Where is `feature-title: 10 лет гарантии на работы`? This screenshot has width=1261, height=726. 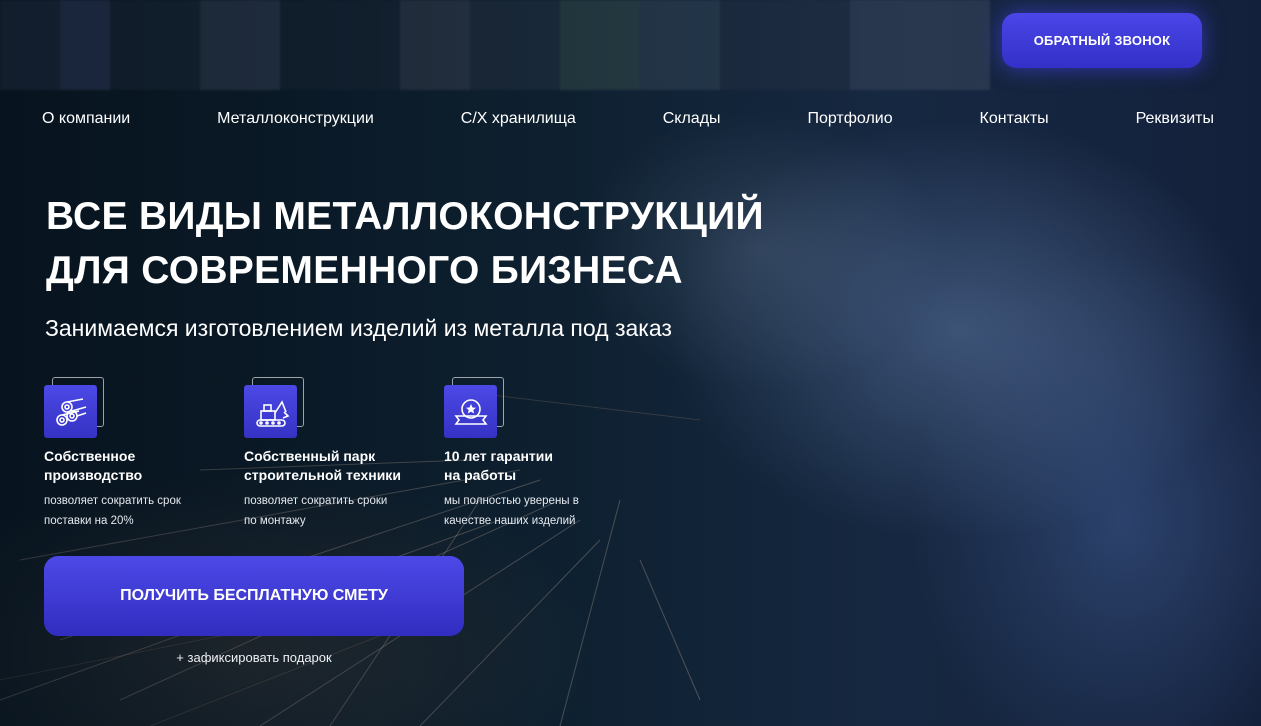 feature-title: 10 лет гарантии на работы is located at coordinates (498, 465).